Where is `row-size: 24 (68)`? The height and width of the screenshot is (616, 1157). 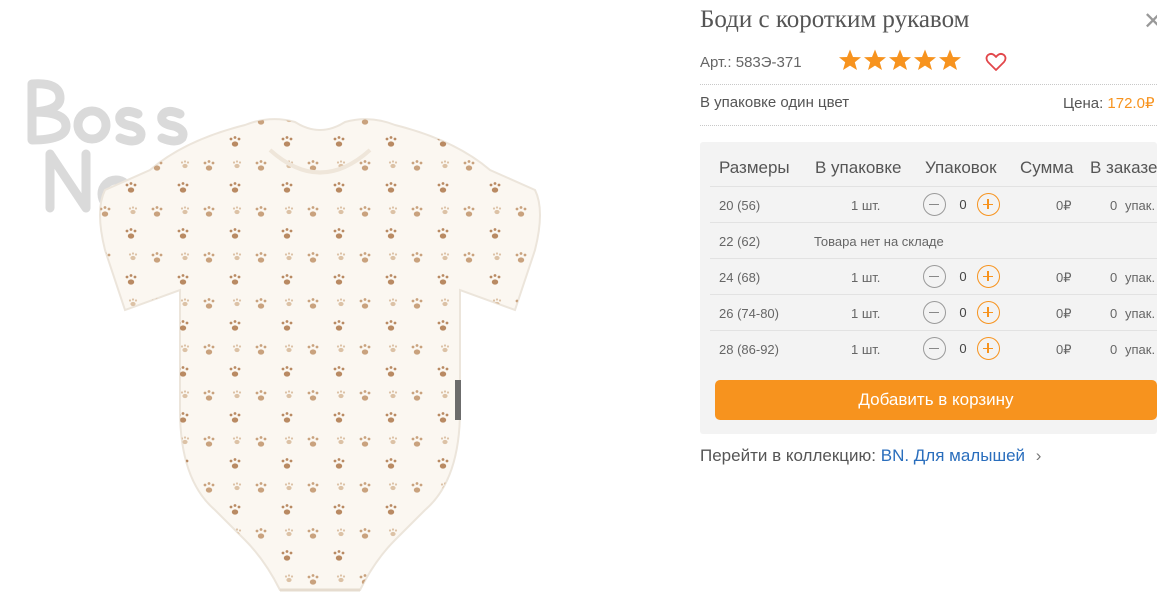
row-size: 24 (68) is located at coordinates (740, 277).